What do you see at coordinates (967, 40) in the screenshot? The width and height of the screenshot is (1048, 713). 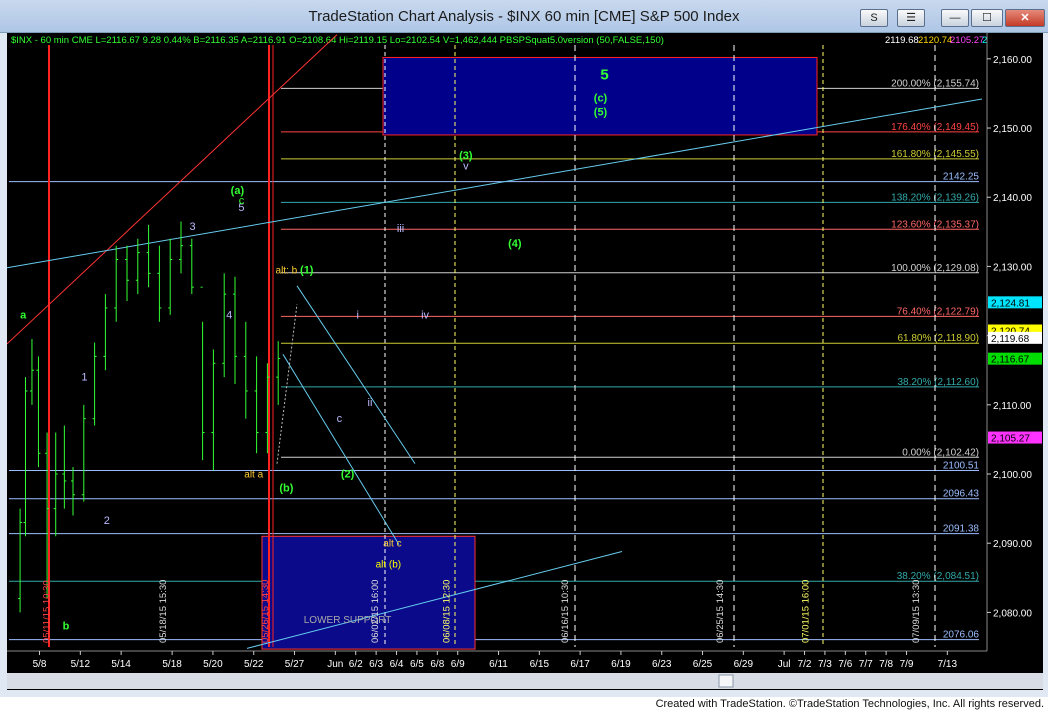 I see `status-value-2: 2105.27` at bounding box center [967, 40].